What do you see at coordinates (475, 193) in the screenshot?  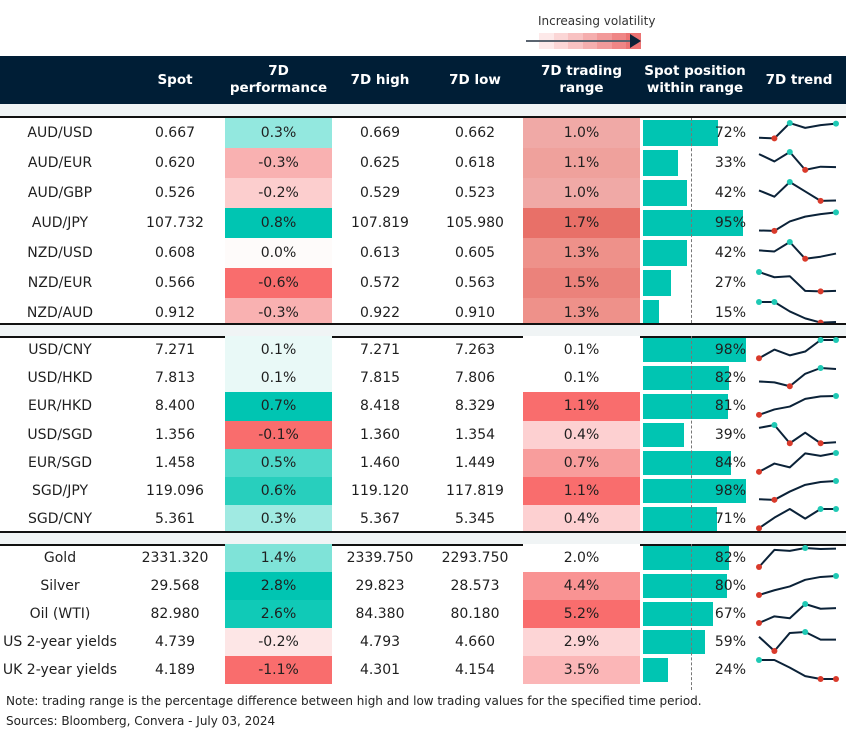 I see `low-value: 0.523` at bounding box center [475, 193].